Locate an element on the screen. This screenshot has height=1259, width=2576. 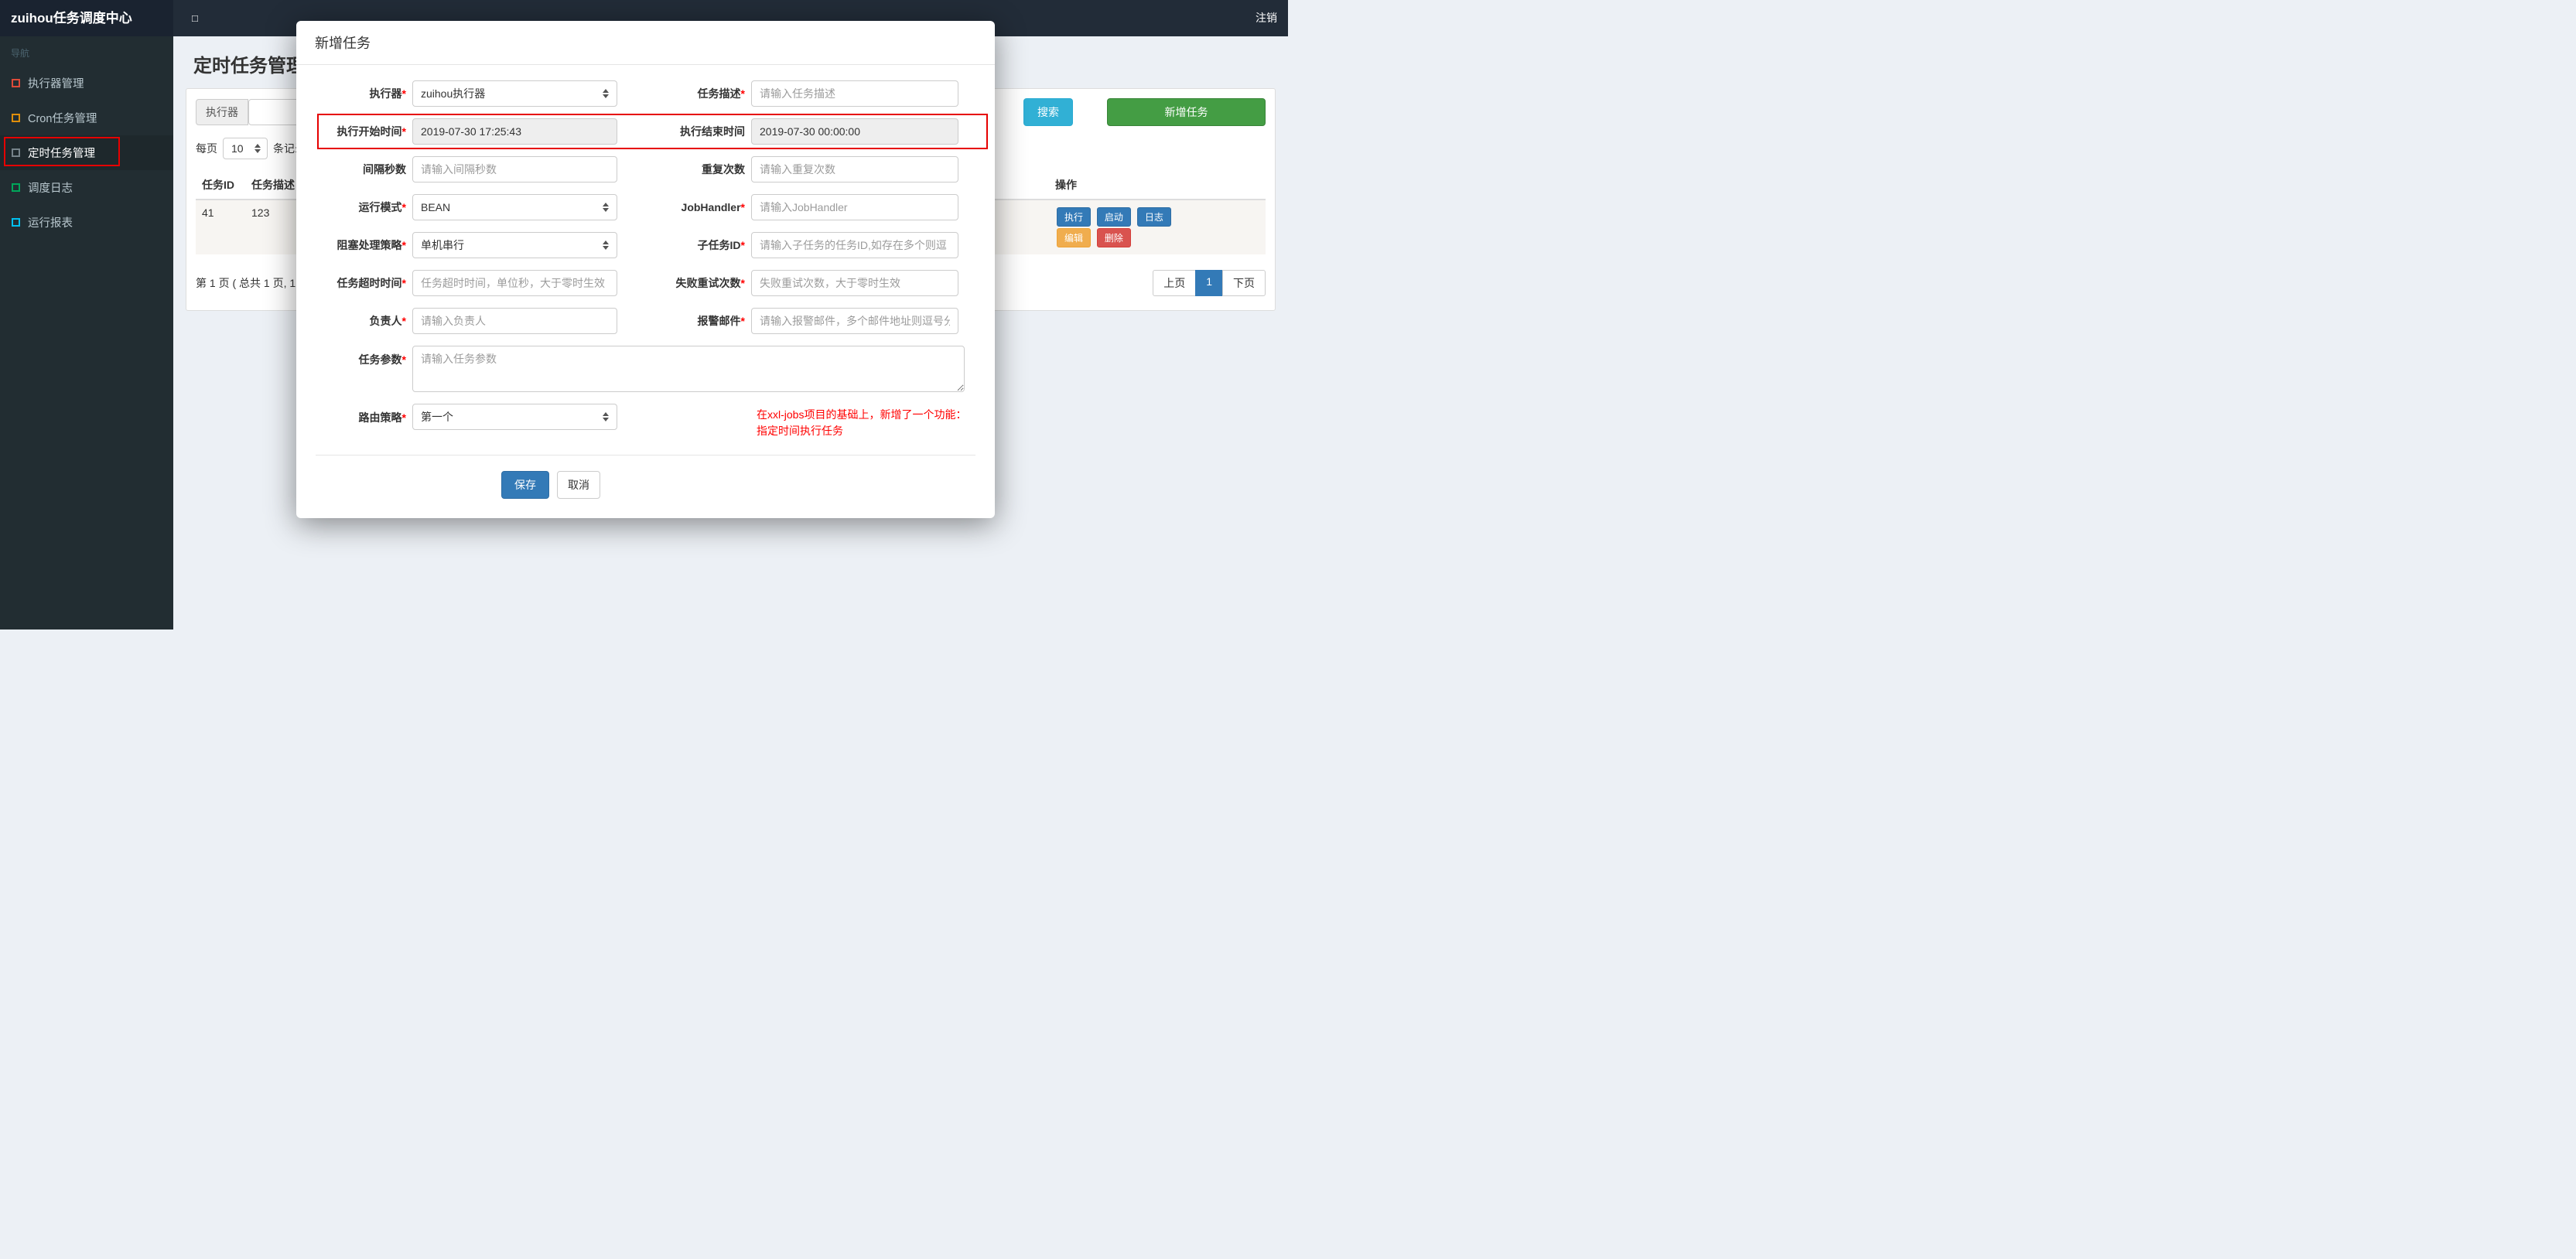
jobhandler-label: JobHandler* is located at coordinates (713, 207).